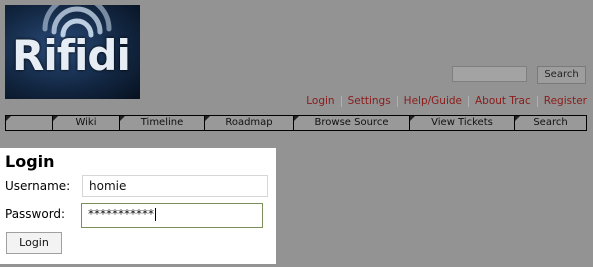 The width and height of the screenshot is (593, 267). I want to click on search-input, so click(489, 74).